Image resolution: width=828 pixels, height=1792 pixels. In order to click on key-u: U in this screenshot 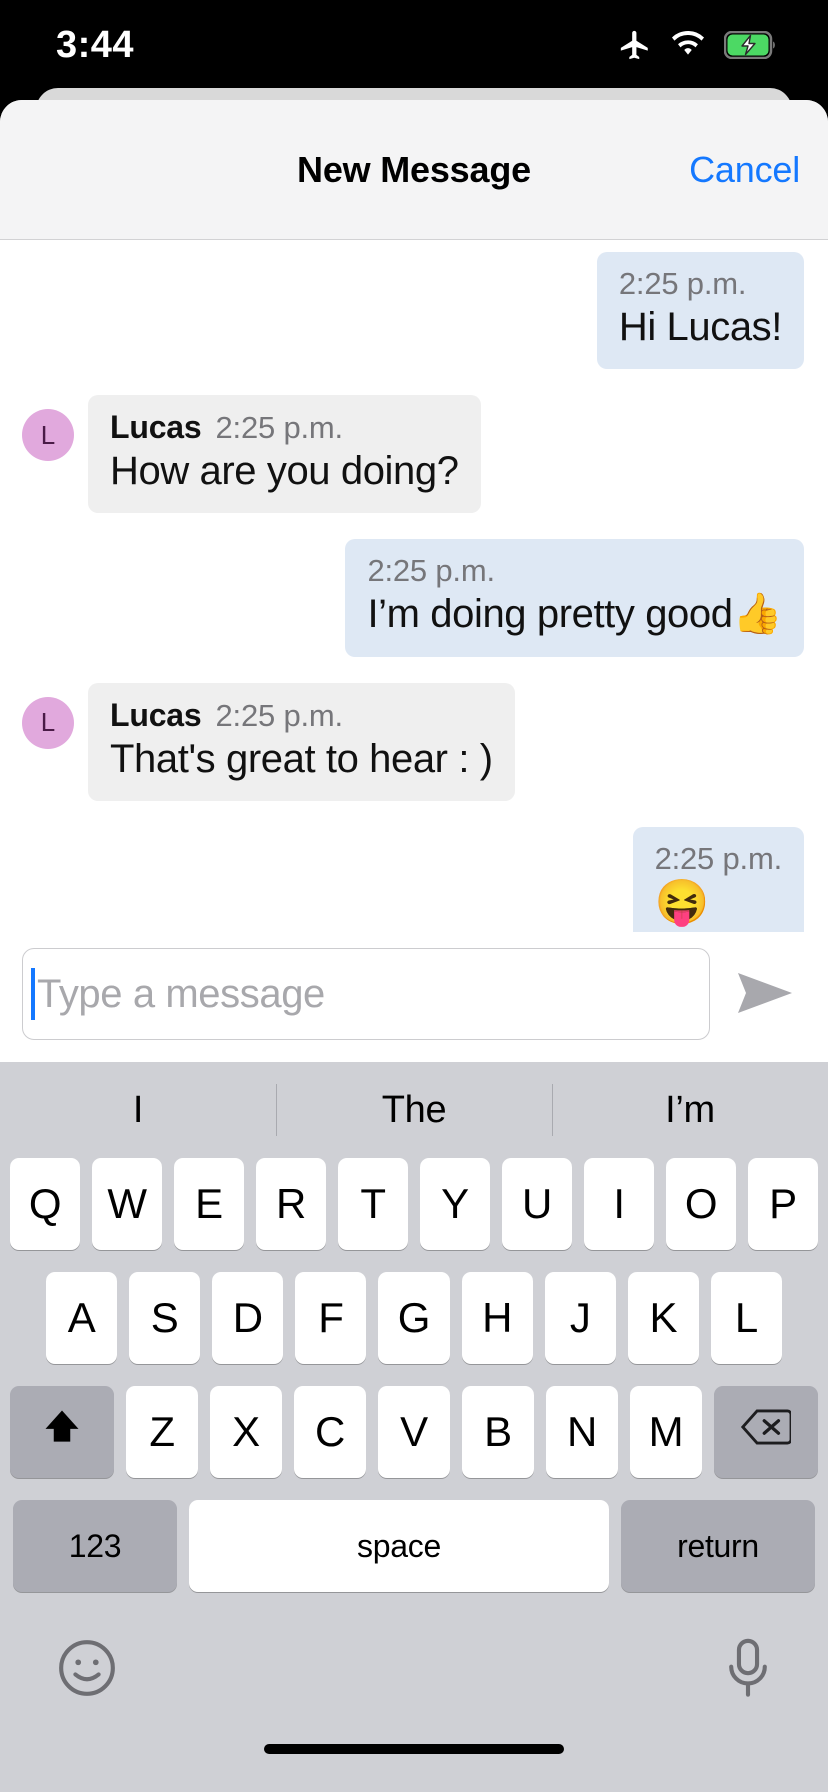, I will do `click(537, 1204)`.